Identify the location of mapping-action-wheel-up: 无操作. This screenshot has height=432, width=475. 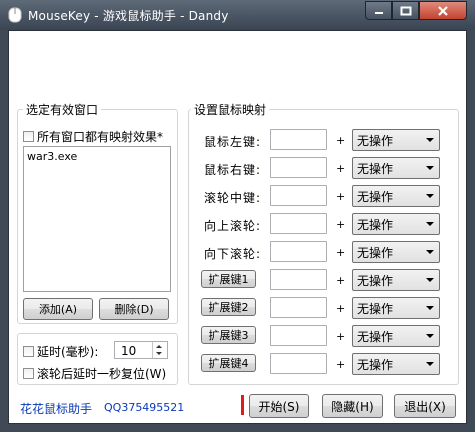
(396, 224).